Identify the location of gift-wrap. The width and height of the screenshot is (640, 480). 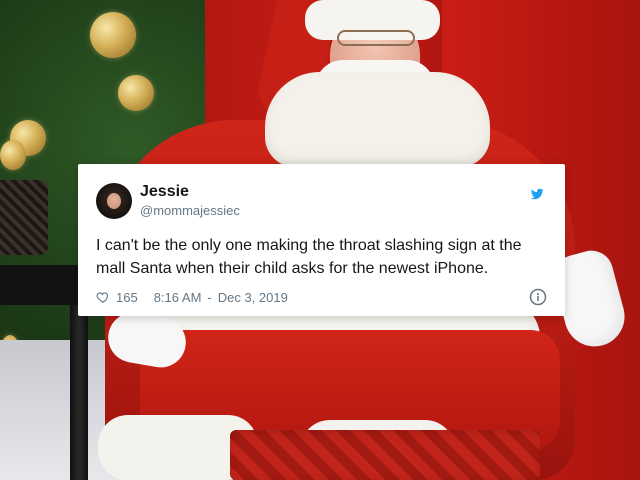
(385, 455).